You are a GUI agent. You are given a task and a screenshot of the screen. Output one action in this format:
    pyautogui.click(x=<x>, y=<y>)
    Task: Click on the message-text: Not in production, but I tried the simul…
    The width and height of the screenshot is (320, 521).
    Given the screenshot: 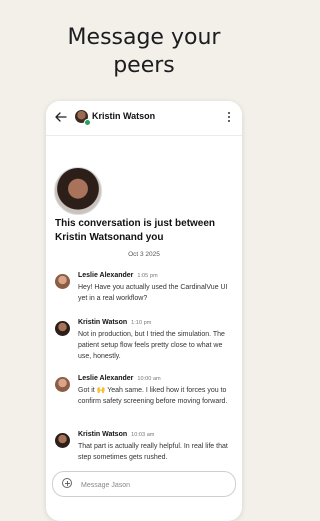 What is the action you would take?
    pyautogui.click(x=151, y=345)
    